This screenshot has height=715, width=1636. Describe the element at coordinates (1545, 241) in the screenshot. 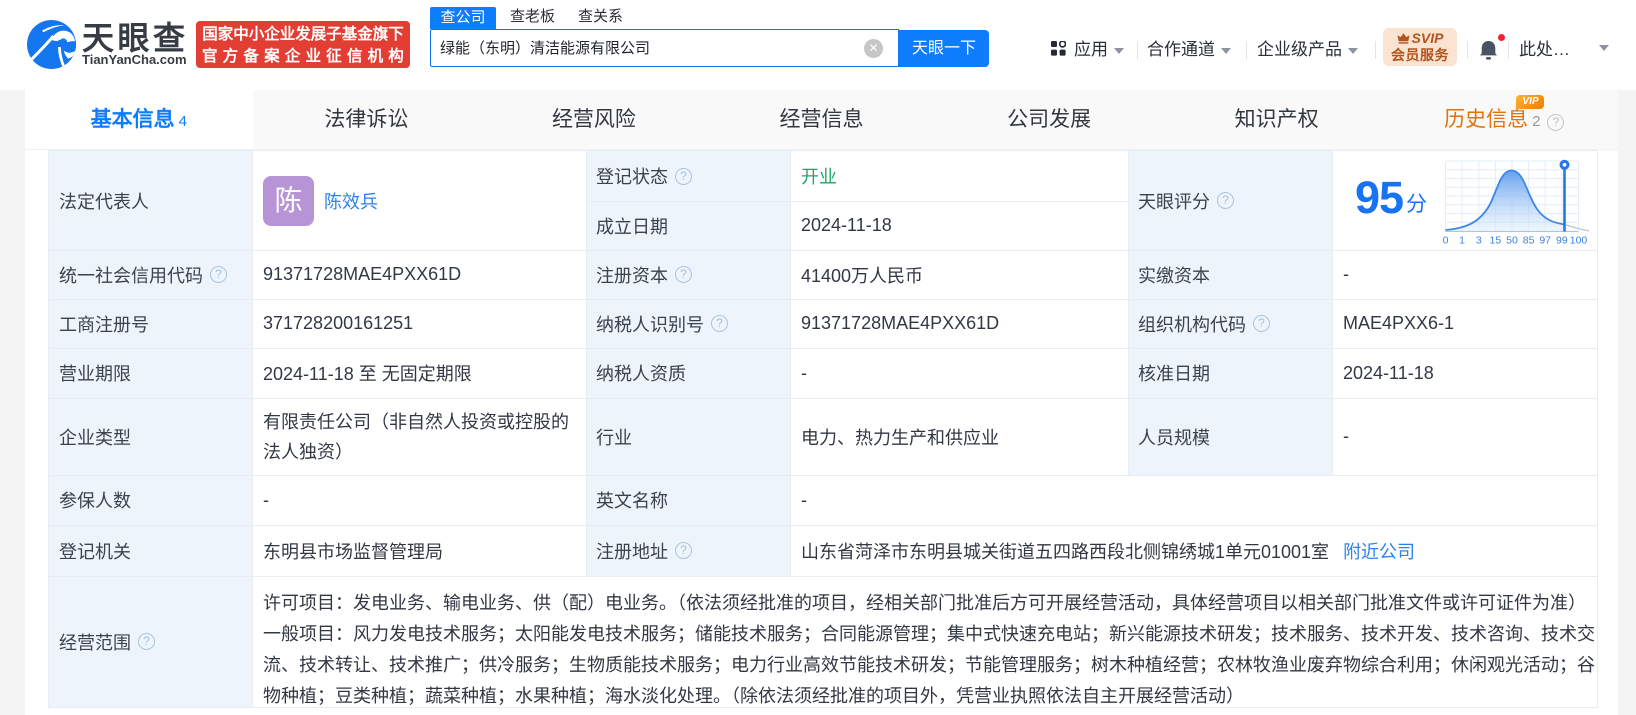

I see `svg-text: 97` at that location.